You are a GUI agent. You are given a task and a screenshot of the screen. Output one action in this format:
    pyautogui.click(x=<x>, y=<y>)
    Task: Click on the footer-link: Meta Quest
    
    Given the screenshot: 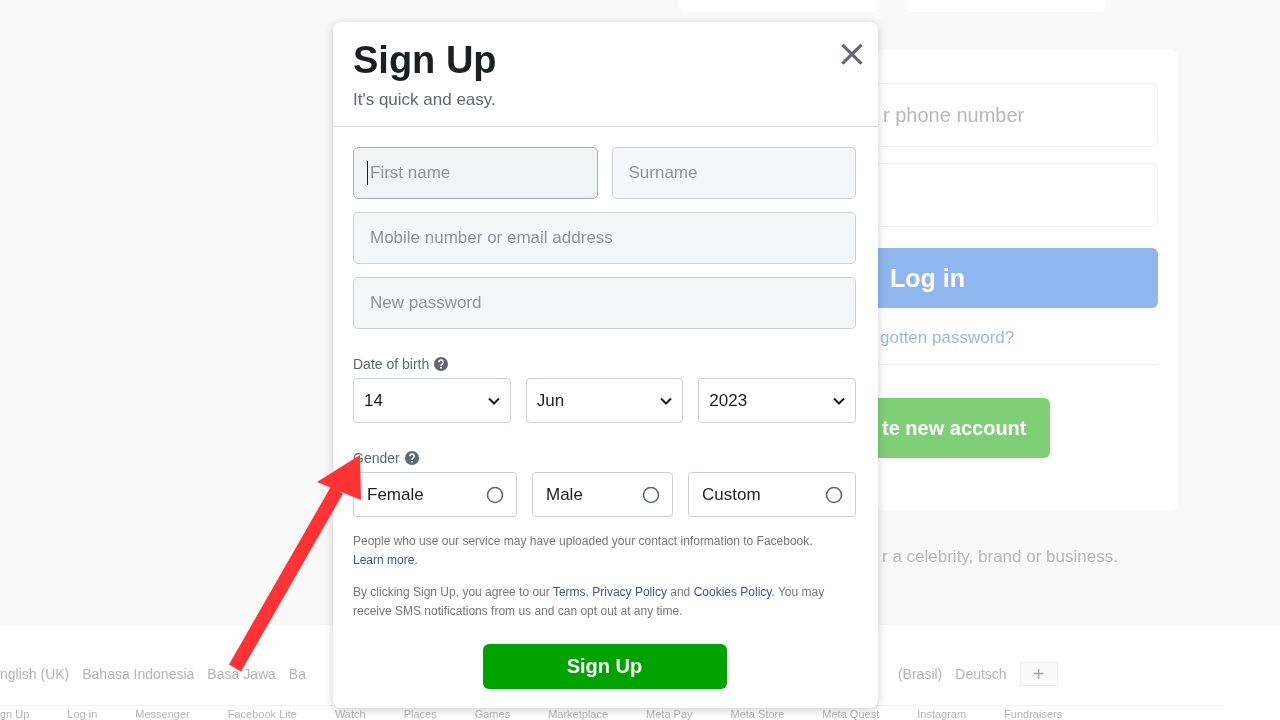 What is the action you would take?
    pyautogui.click(x=851, y=714)
    